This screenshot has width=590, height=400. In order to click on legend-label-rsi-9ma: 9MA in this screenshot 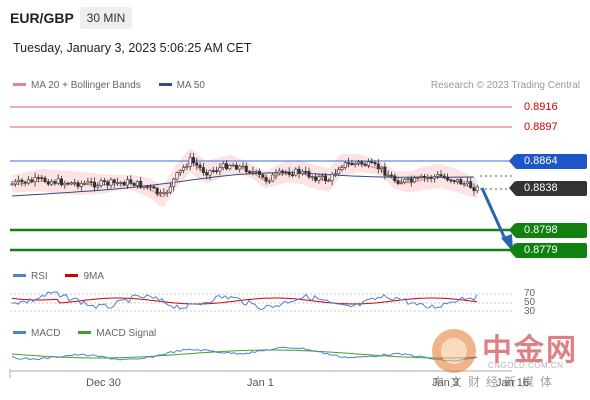, I will do `click(94, 276)`.